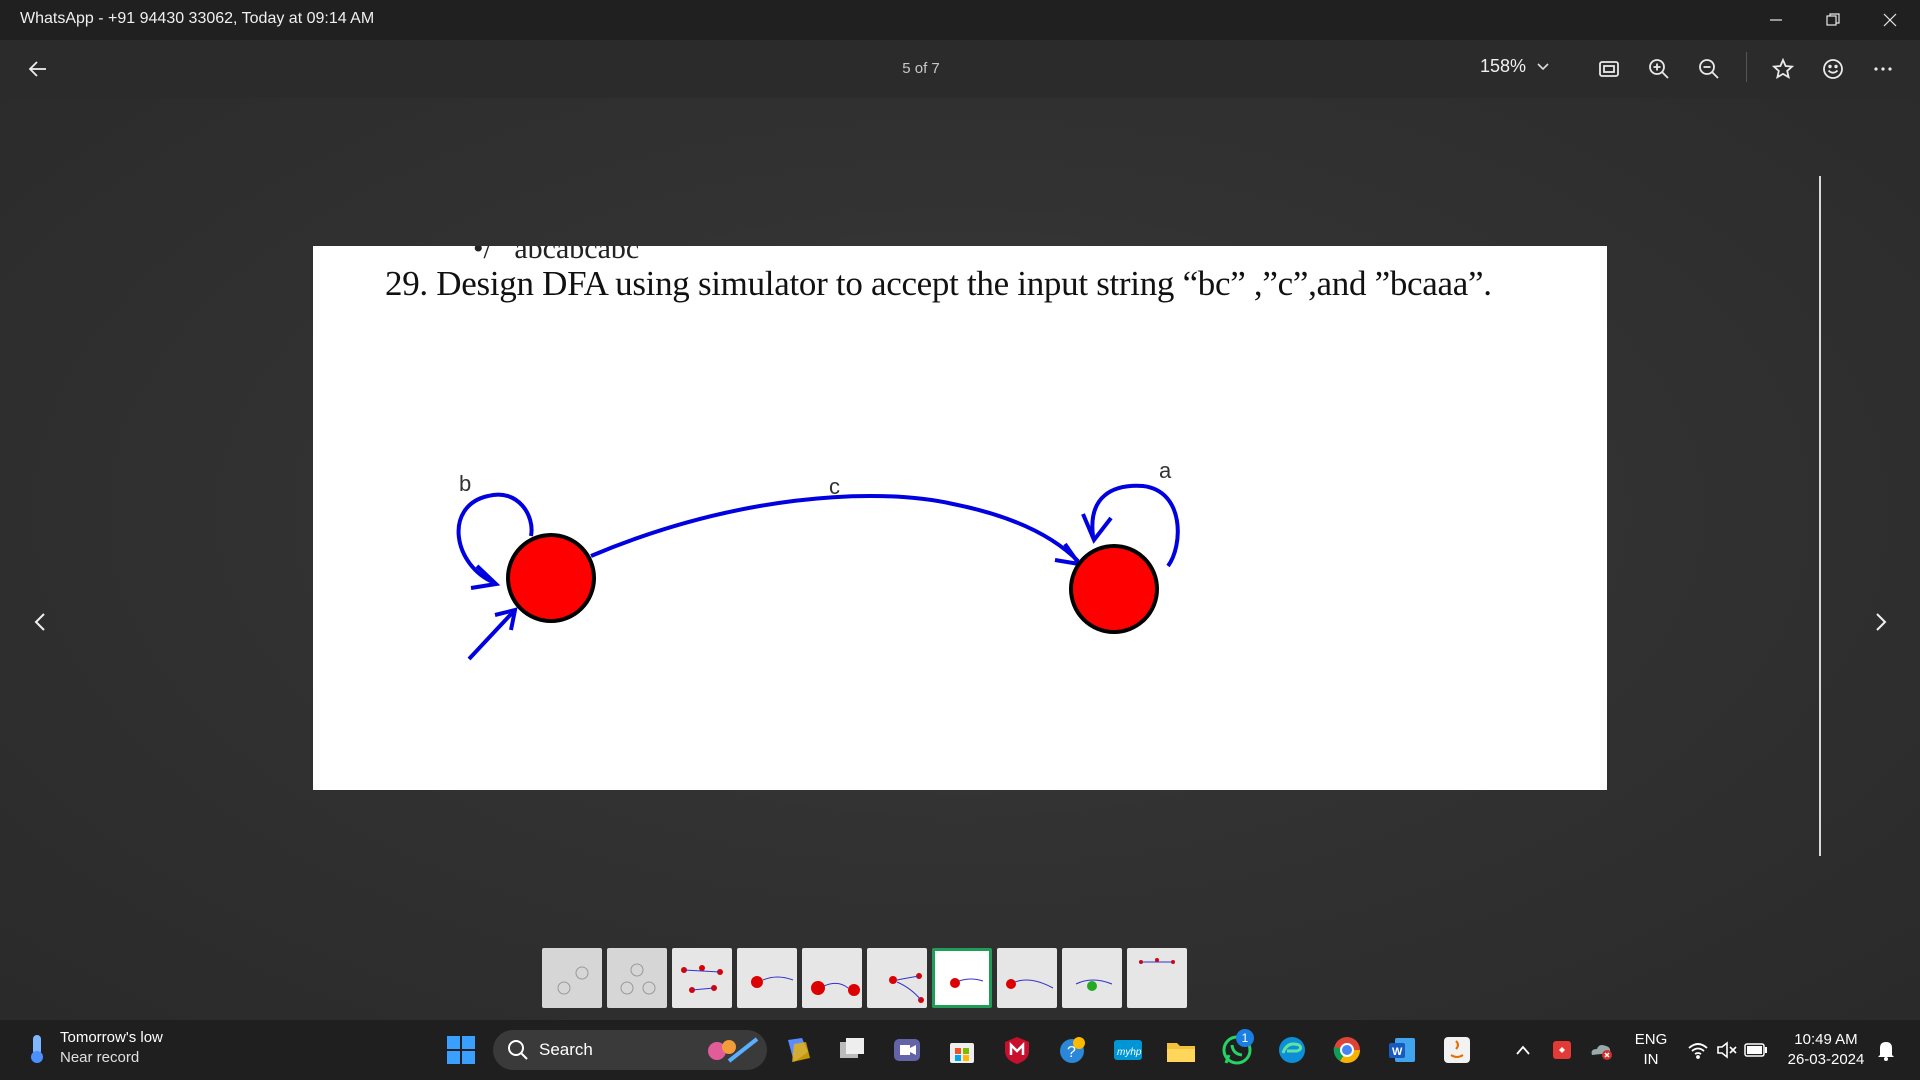  What do you see at coordinates (491, 635) in the screenshot?
I see `start-arrow` at bounding box center [491, 635].